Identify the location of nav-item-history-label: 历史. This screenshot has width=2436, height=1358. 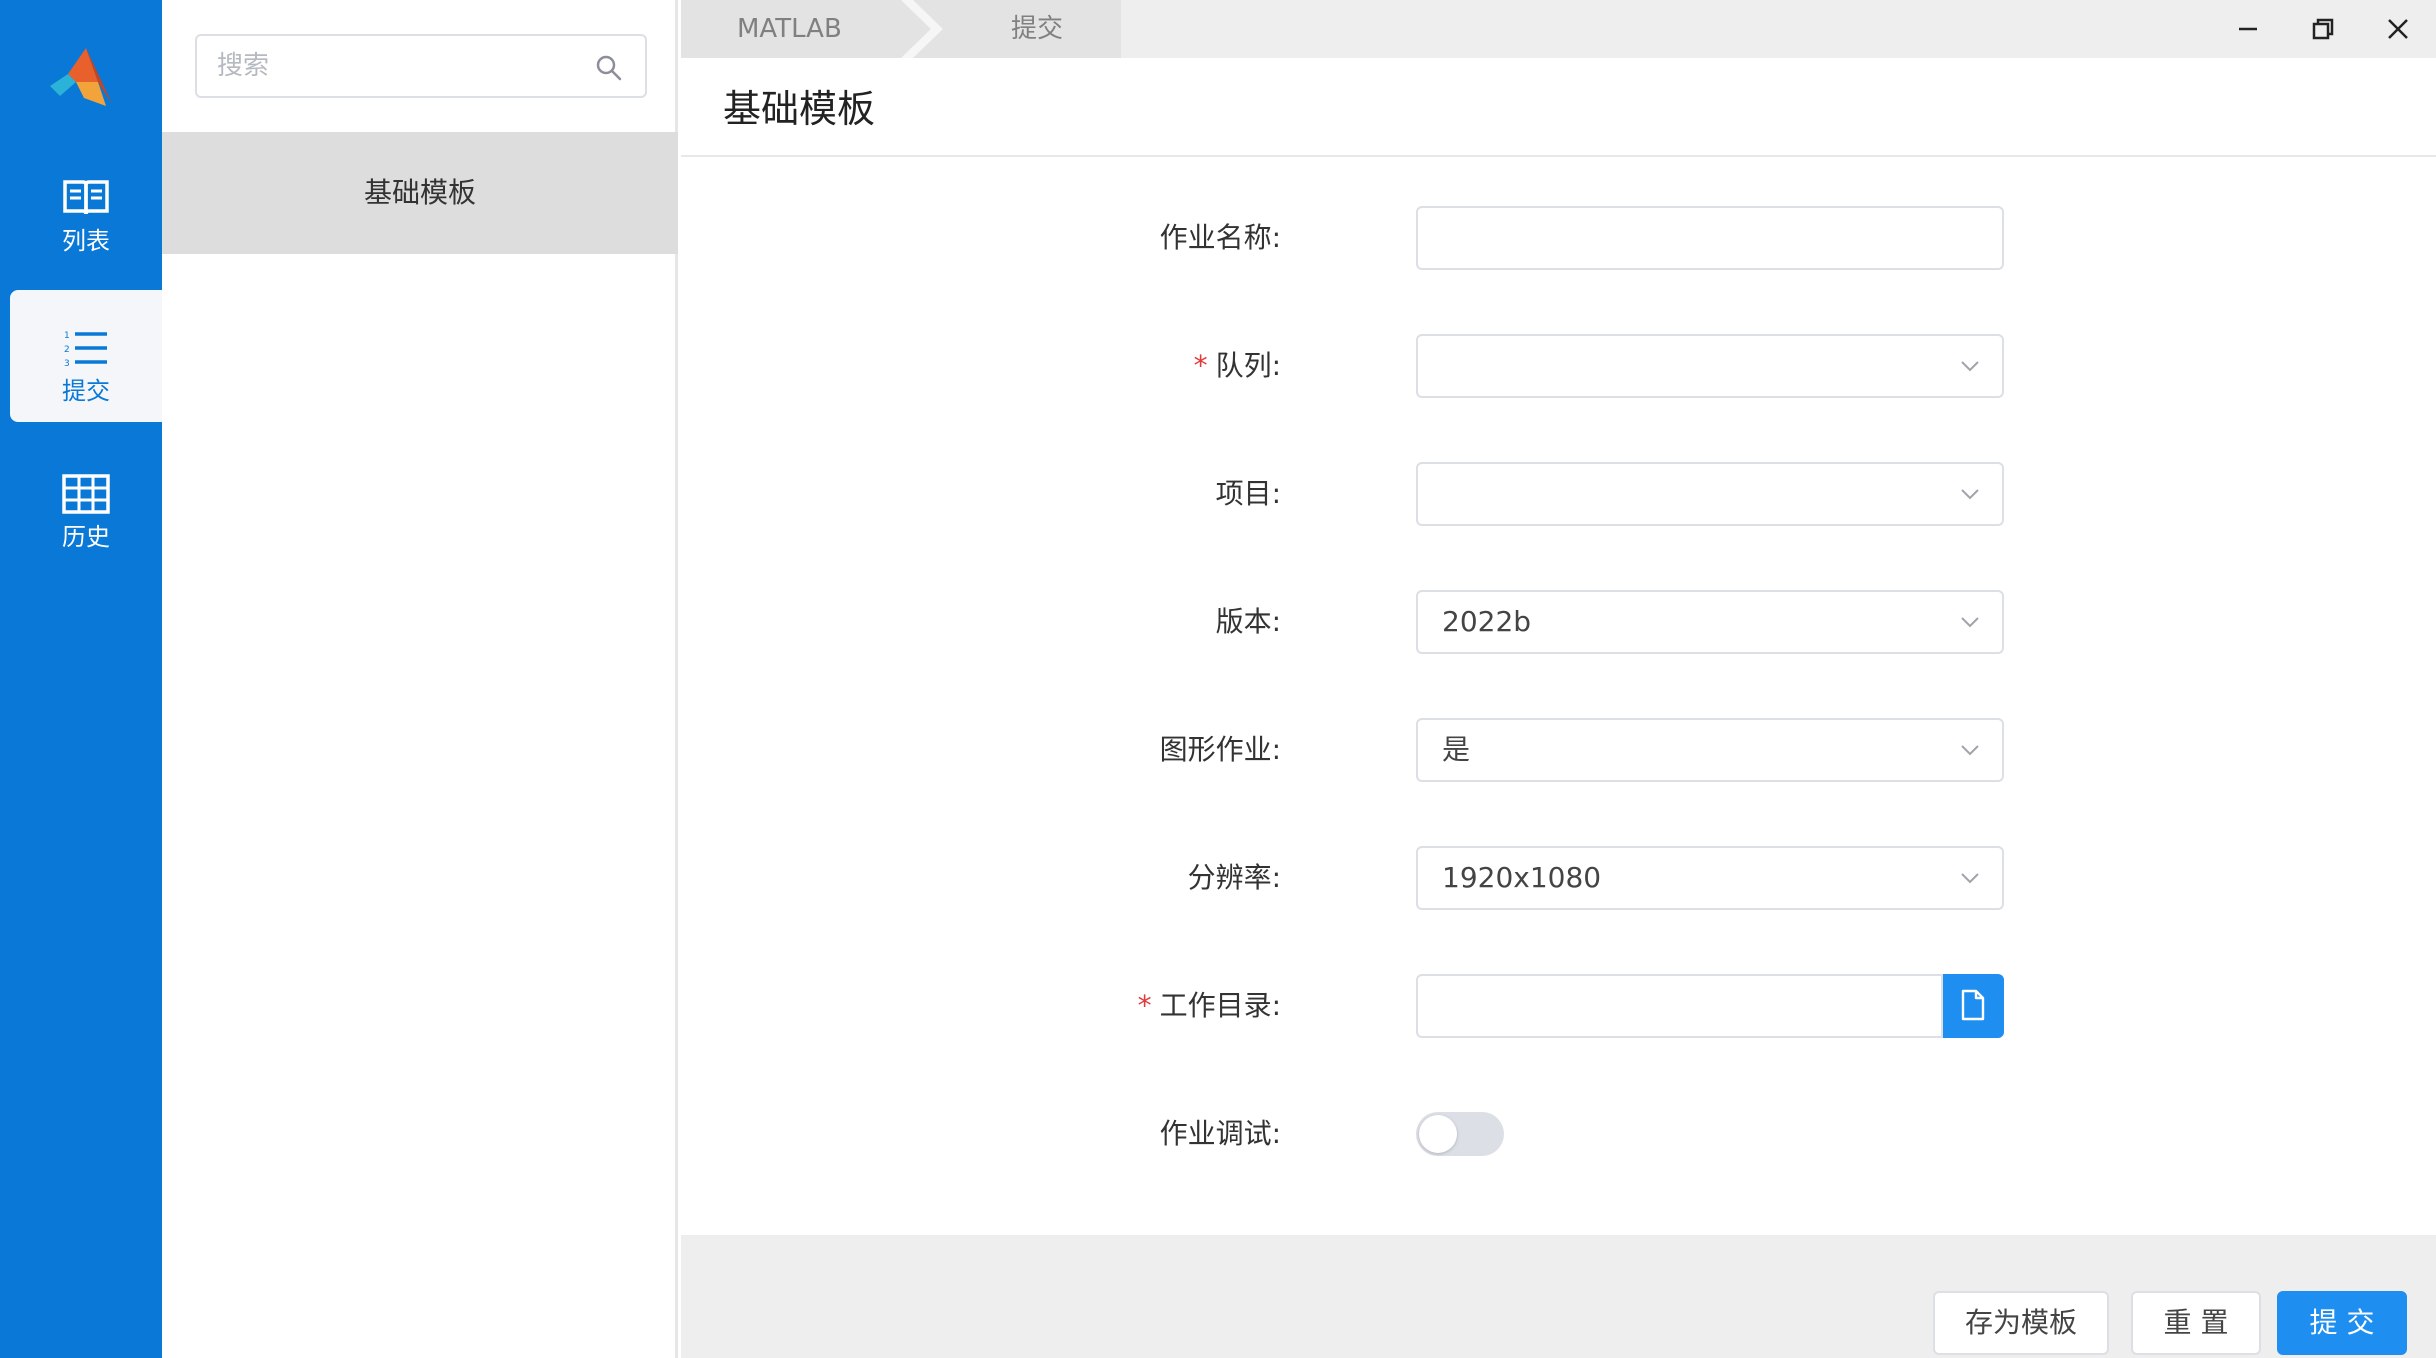
(86, 537).